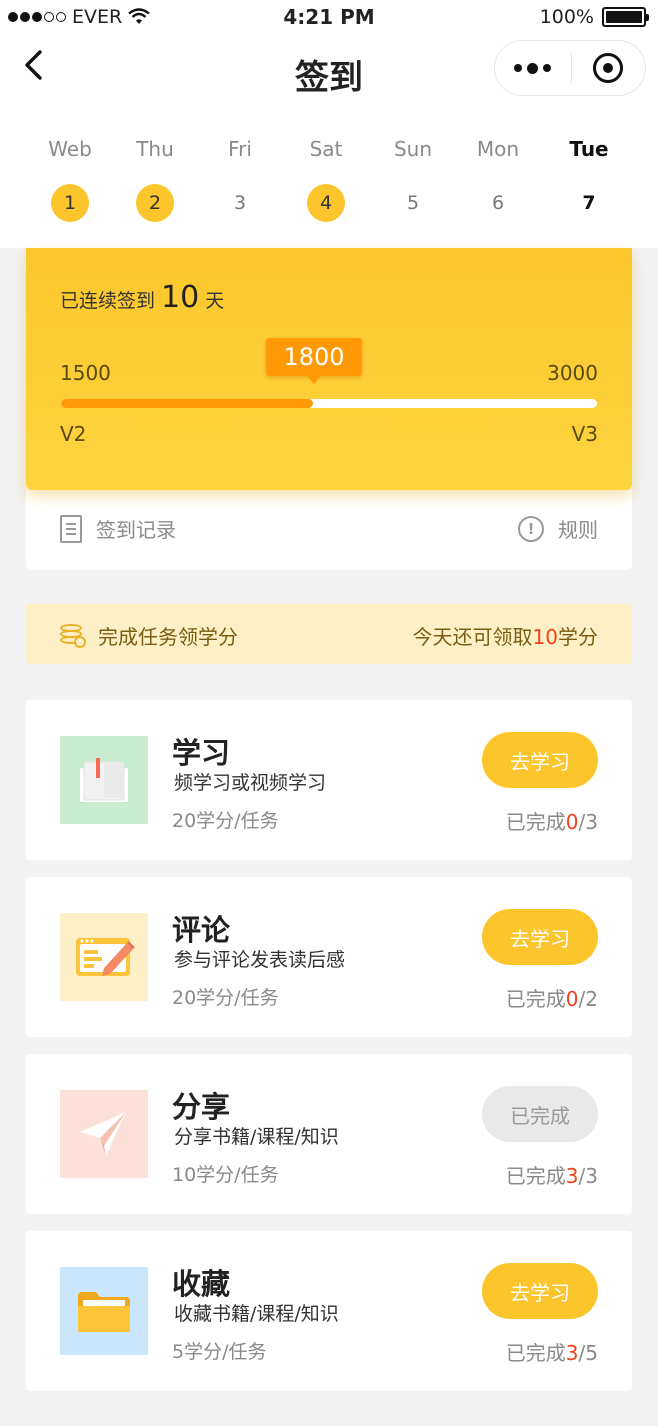 This screenshot has width=658, height=1426. What do you see at coordinates (472, 637) in the screenshot?
I see `task-banner-prefix: 今天还可领取` at bounding box center [472, 637].